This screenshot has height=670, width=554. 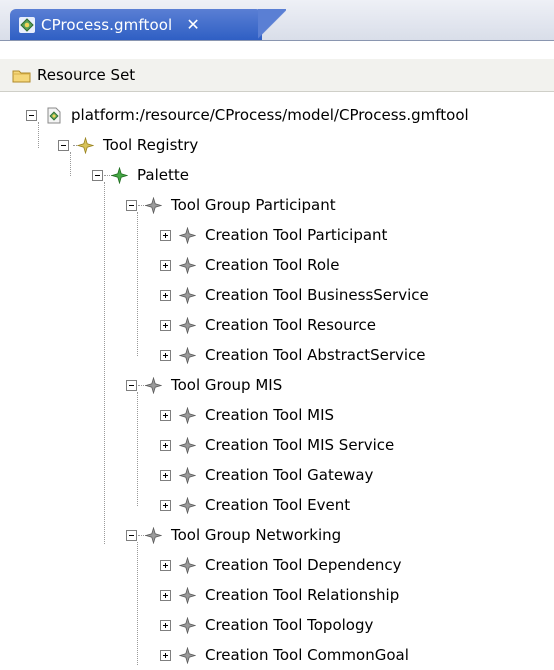 What do you see at coordinates (107, 24) in the screenshot?
I see `tab-title: CProcess.gmftool` at bounding box center [107, 24].